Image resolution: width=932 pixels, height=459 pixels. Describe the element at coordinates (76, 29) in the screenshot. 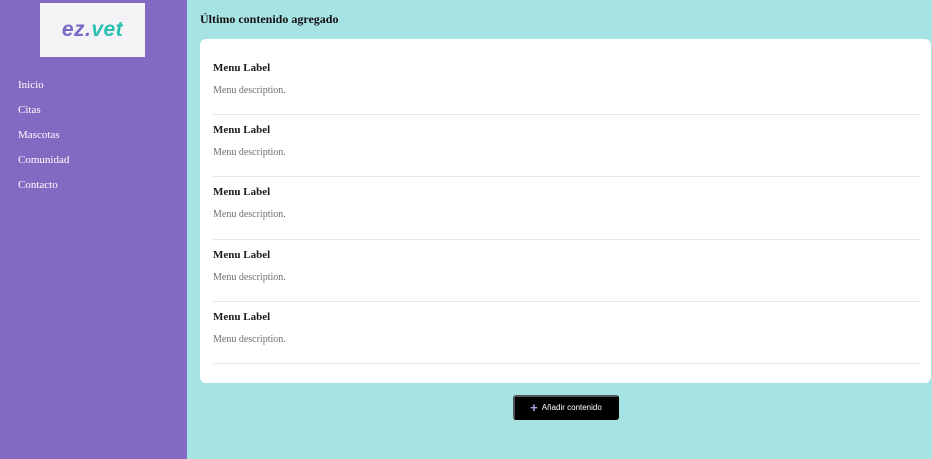

I see `logo-text-primary: ez.` at that location.